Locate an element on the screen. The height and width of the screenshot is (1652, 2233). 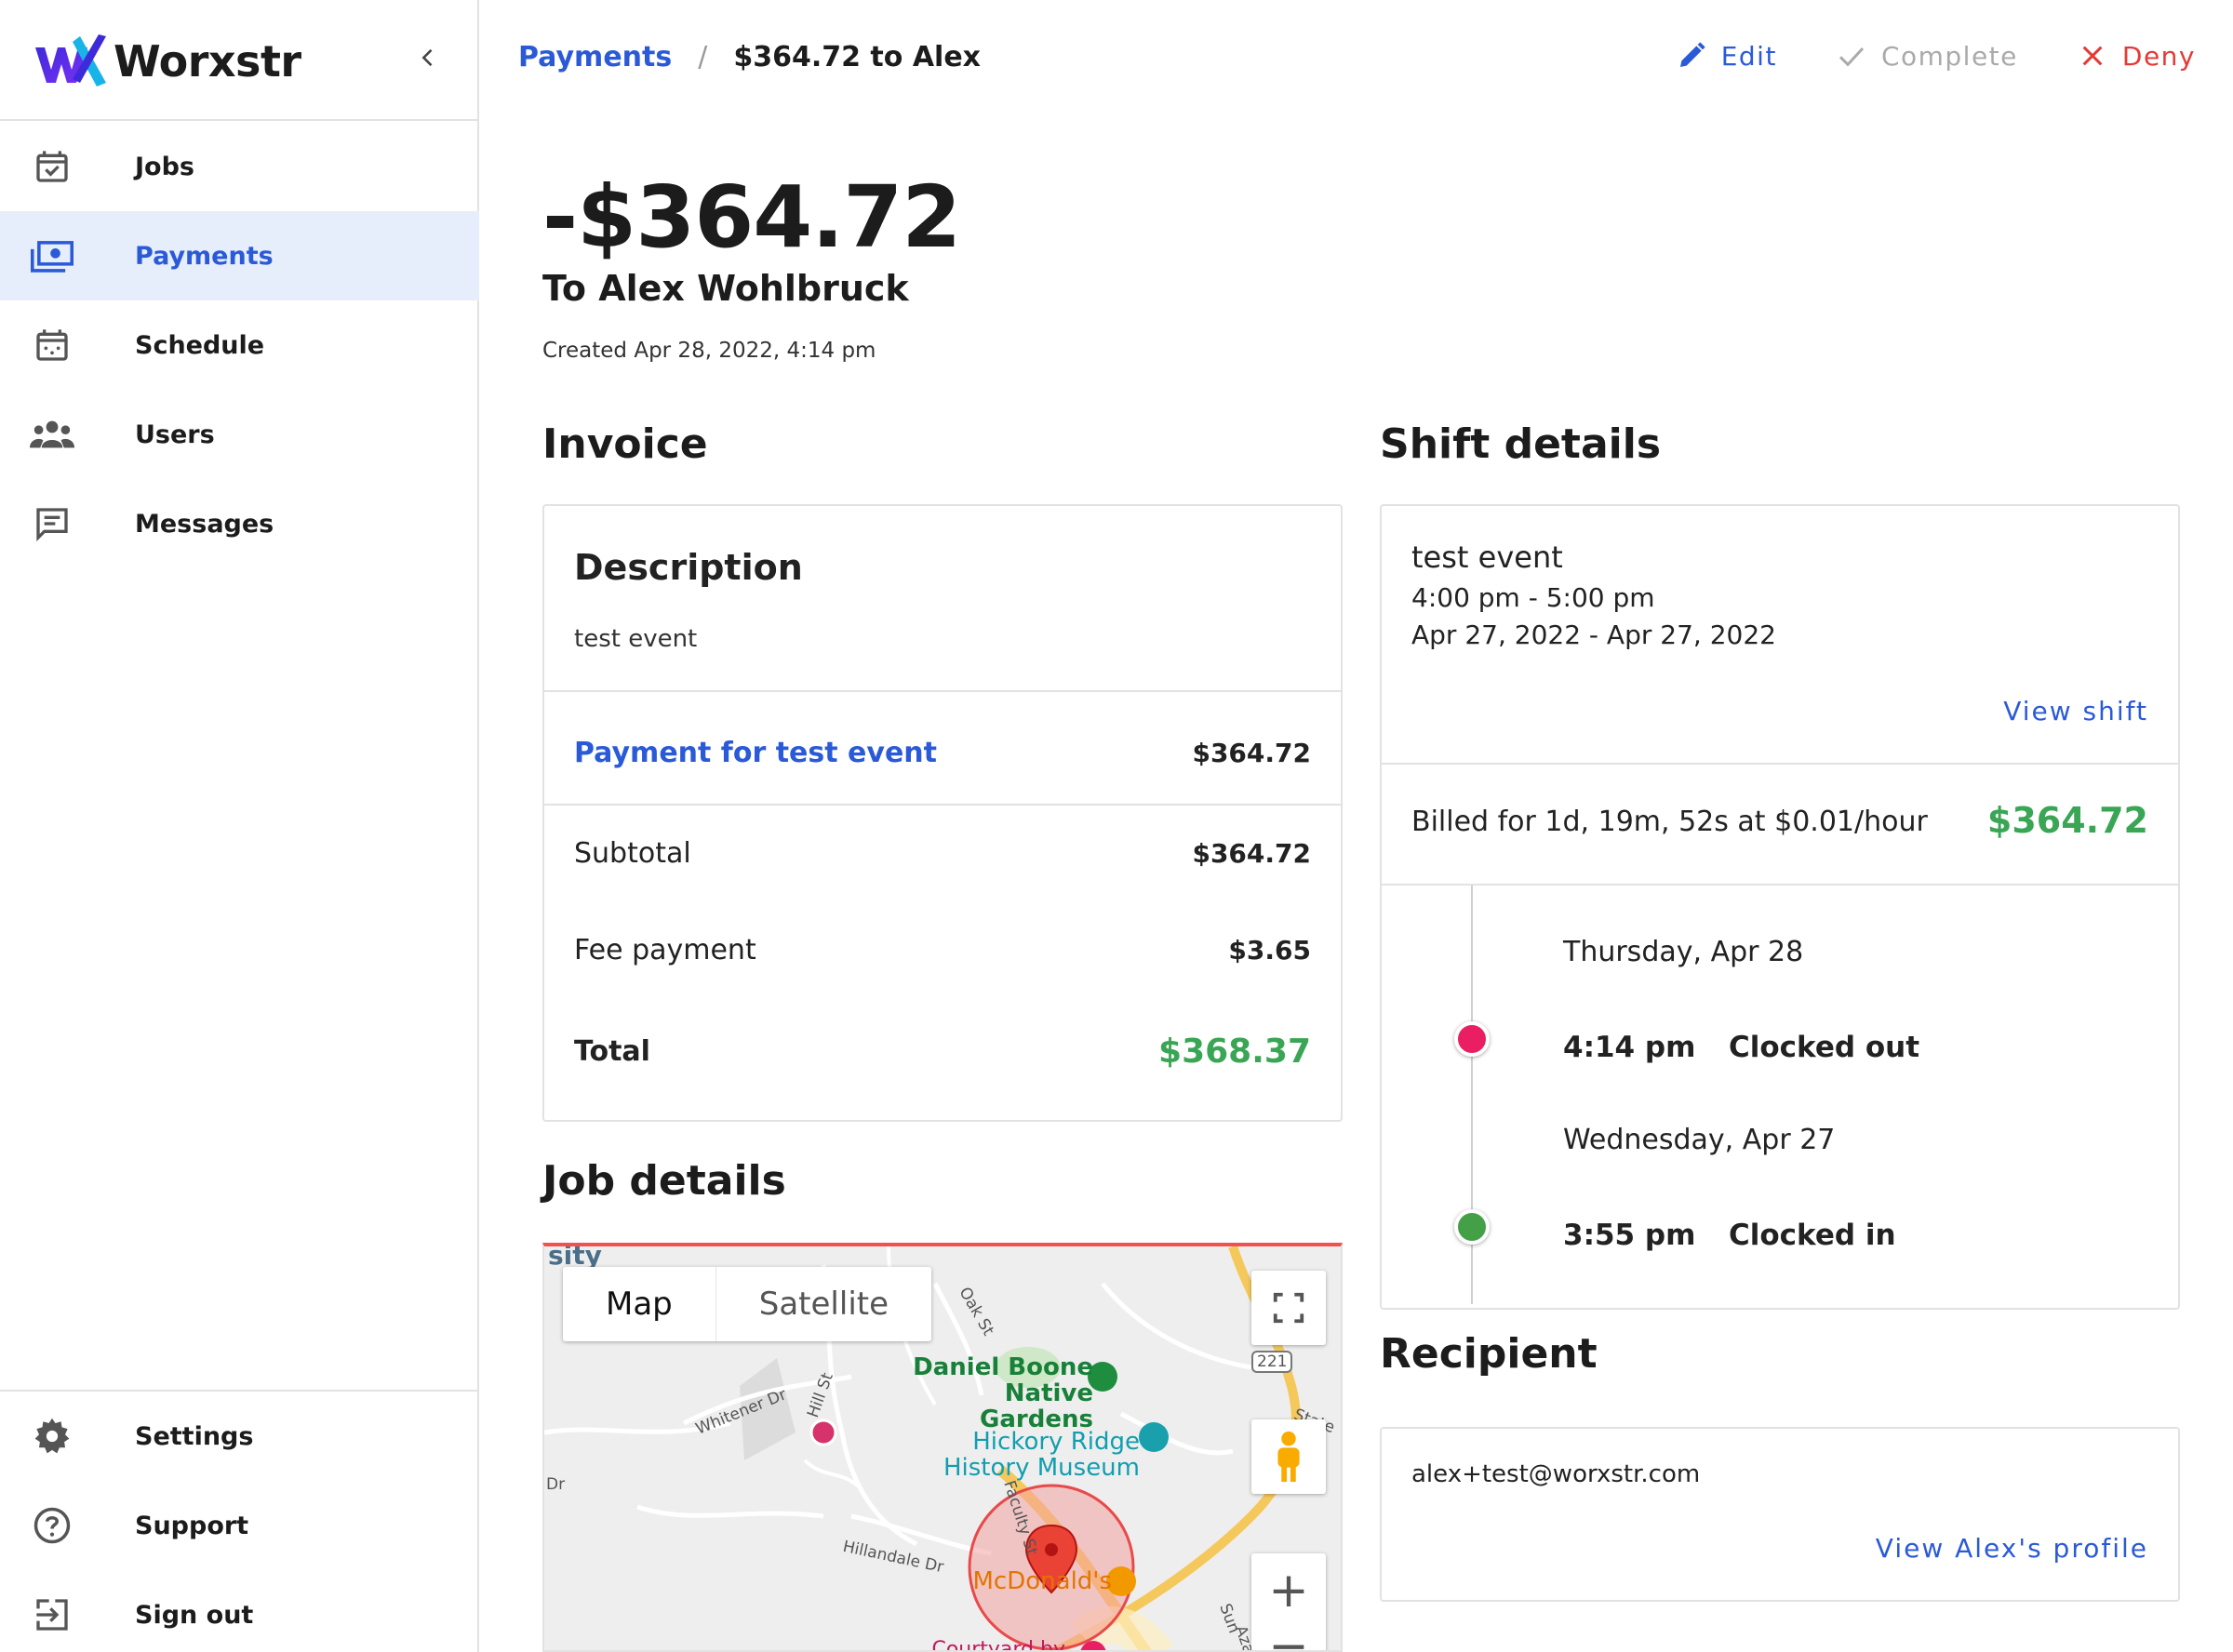
help-circle-icon is located at coordinates (52, 1525).